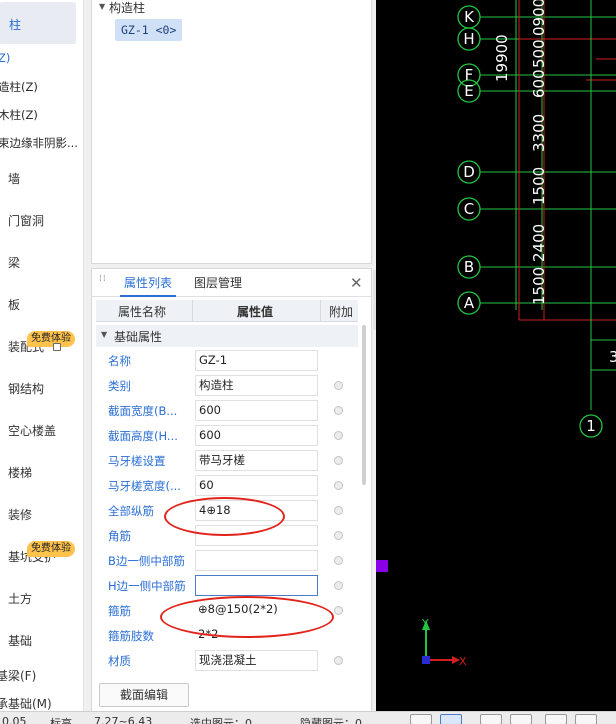  I want to click on nav-item-beam: 梁, so click(14, 262).